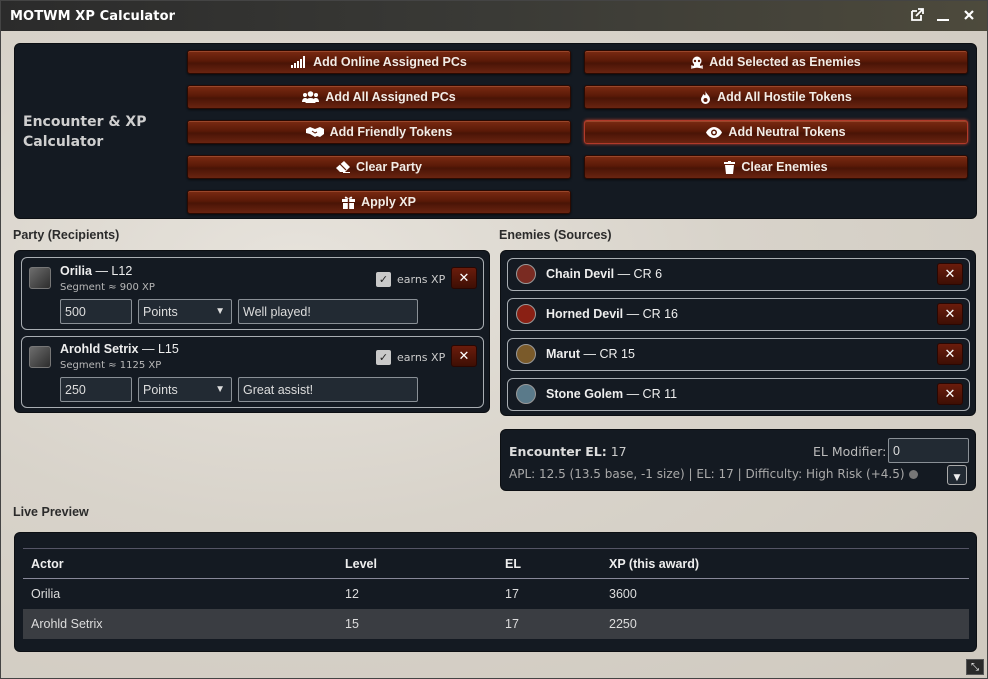 Image resolution: width=988 pixels, height=679 pixels. I want to click on enemy-name: Stone Golem — CR 11, so click(612, 394).